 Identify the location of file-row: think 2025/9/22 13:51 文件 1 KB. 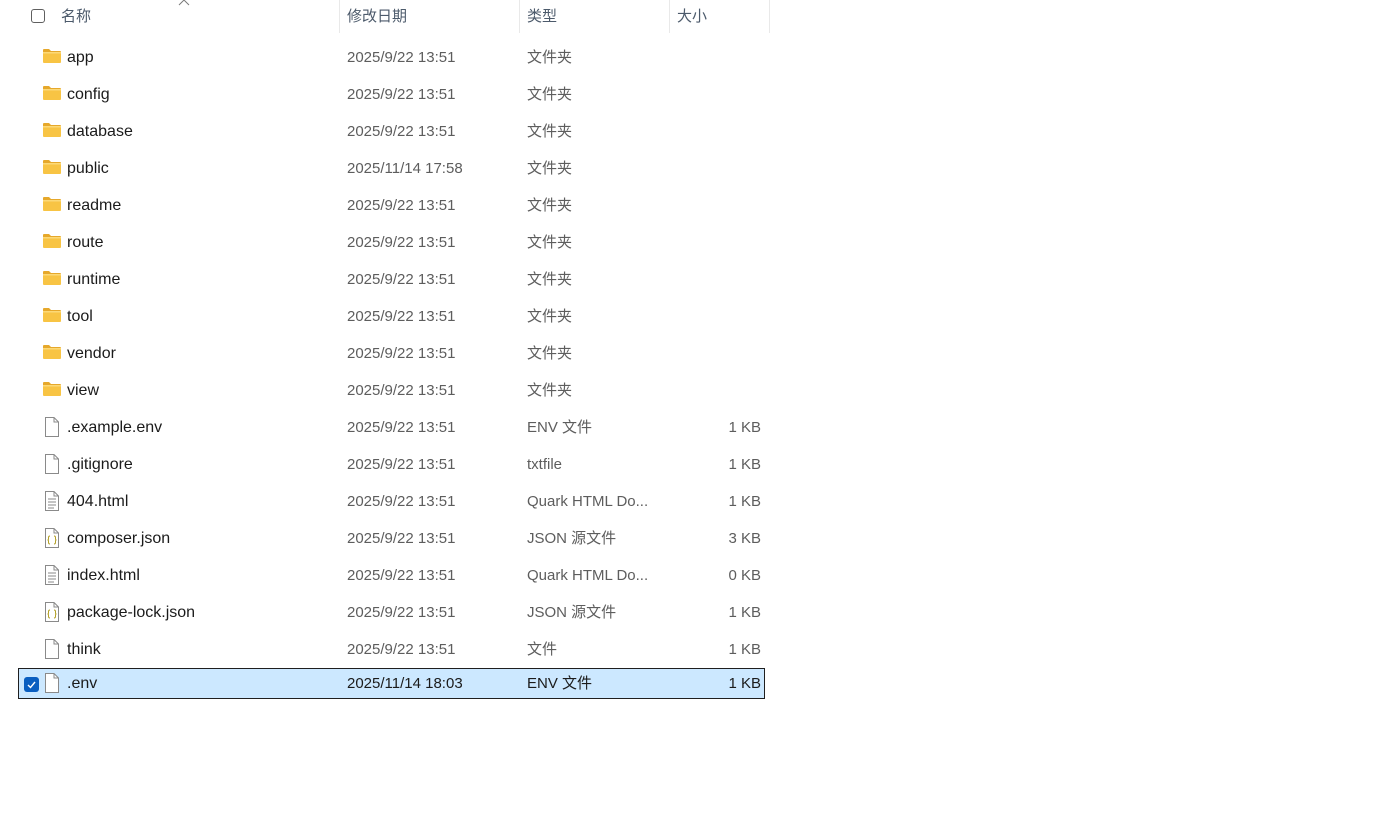
(391, 649).